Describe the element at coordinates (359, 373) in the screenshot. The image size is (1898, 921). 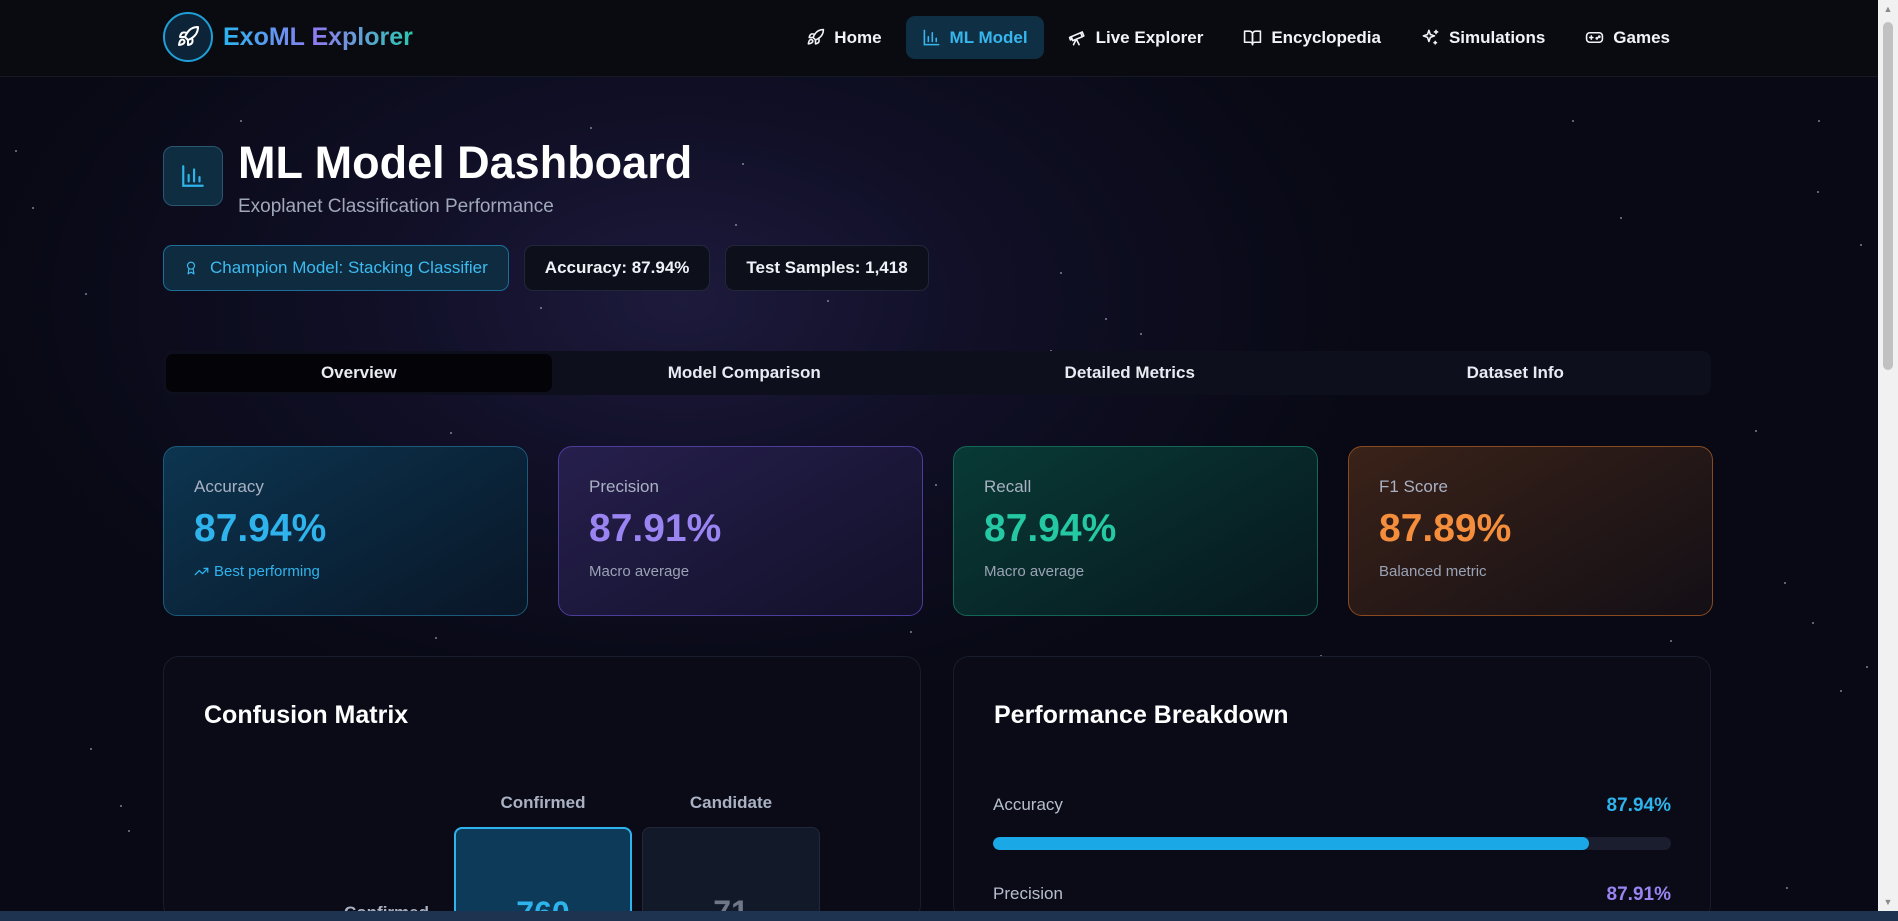
I see `tab-overview: Overview` at that location.